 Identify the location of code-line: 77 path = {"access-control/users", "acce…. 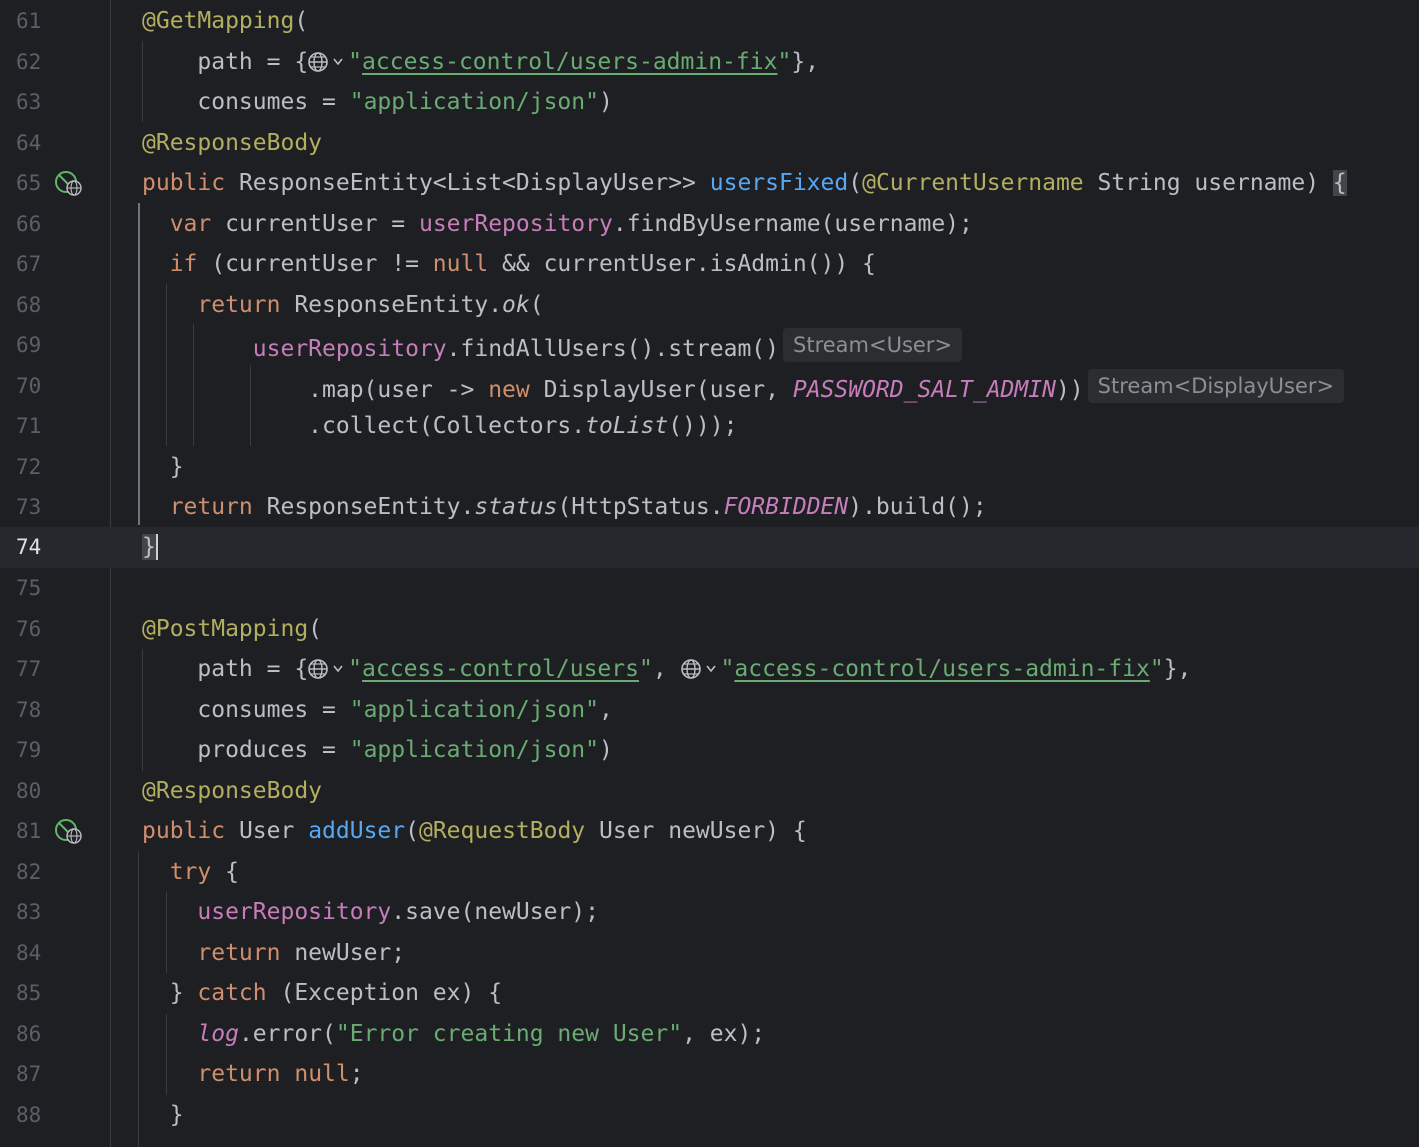
(709, 669).